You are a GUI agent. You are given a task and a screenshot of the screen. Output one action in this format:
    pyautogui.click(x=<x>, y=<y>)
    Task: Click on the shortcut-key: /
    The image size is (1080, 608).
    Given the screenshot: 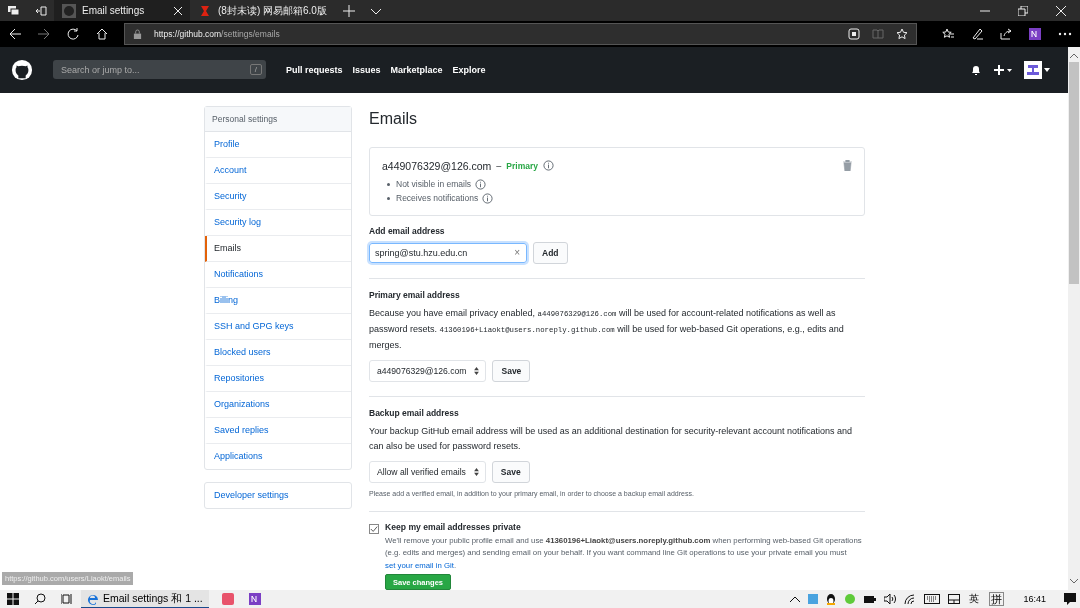 What is the action you would take?
    pyautogui.click(x=255, y=70)
    